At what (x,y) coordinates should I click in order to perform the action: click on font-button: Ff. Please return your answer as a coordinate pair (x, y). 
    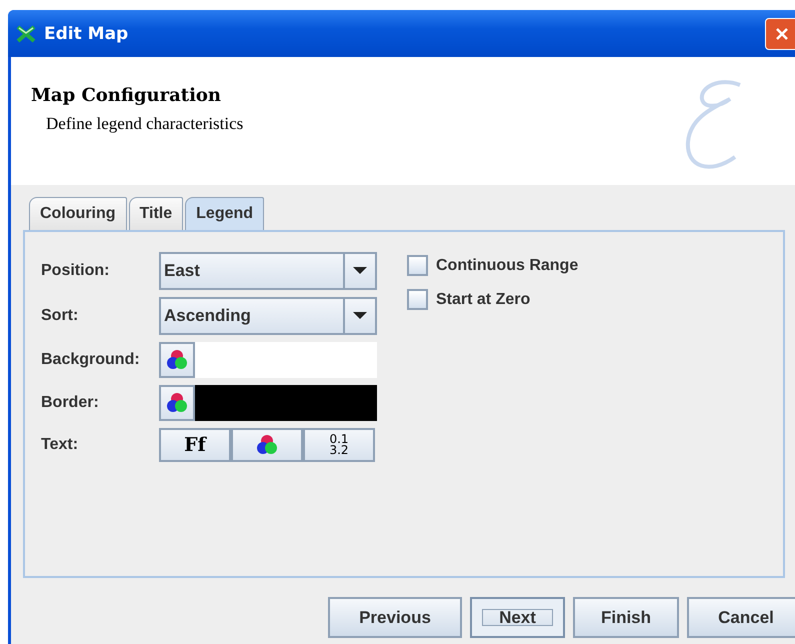
    Looking at the image, I should click on (195, 445).